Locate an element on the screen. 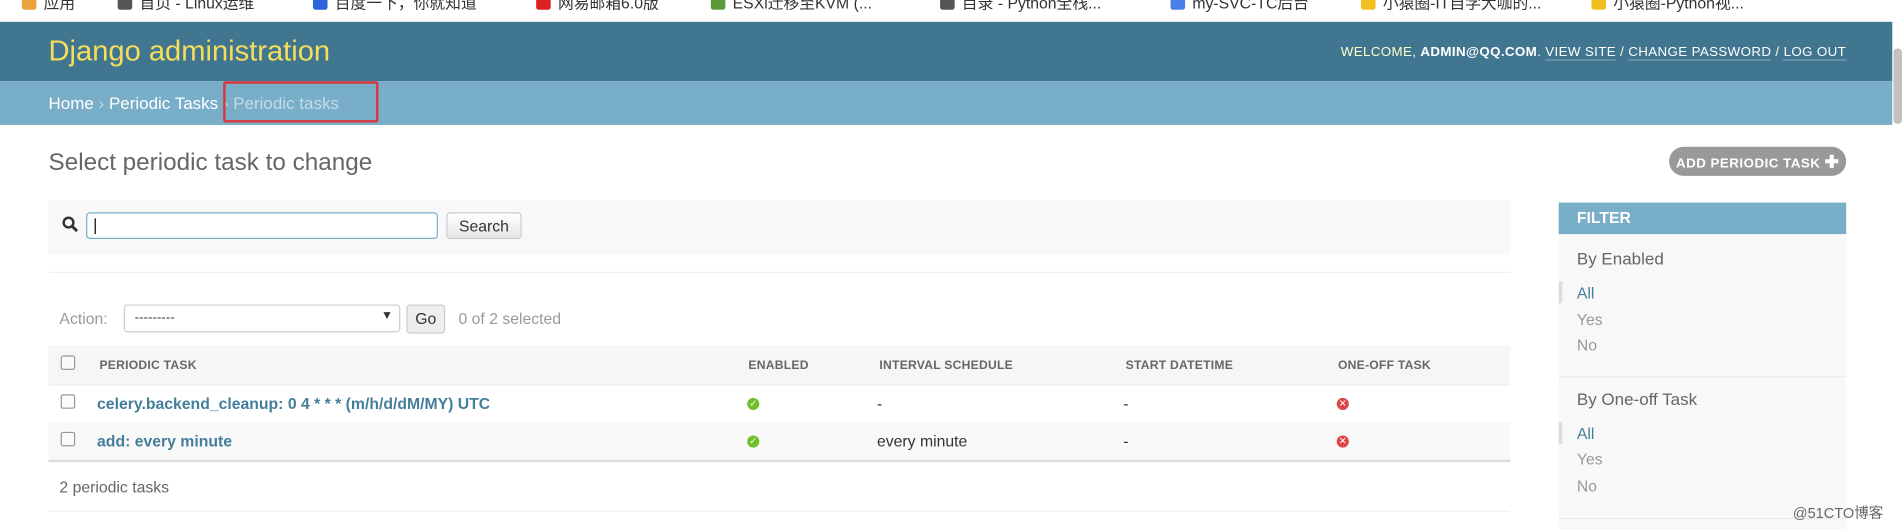 The height and width of the screenshot is (529, 1902). search-toolbar: Search is located at coordinates (779, 227).